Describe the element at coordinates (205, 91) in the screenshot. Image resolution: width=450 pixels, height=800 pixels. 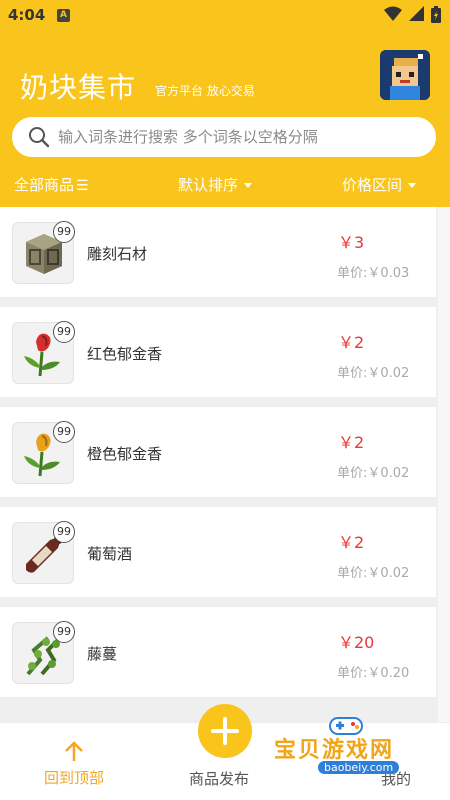
I see `app-subtitle: 官方平台 放心交易` at that location.